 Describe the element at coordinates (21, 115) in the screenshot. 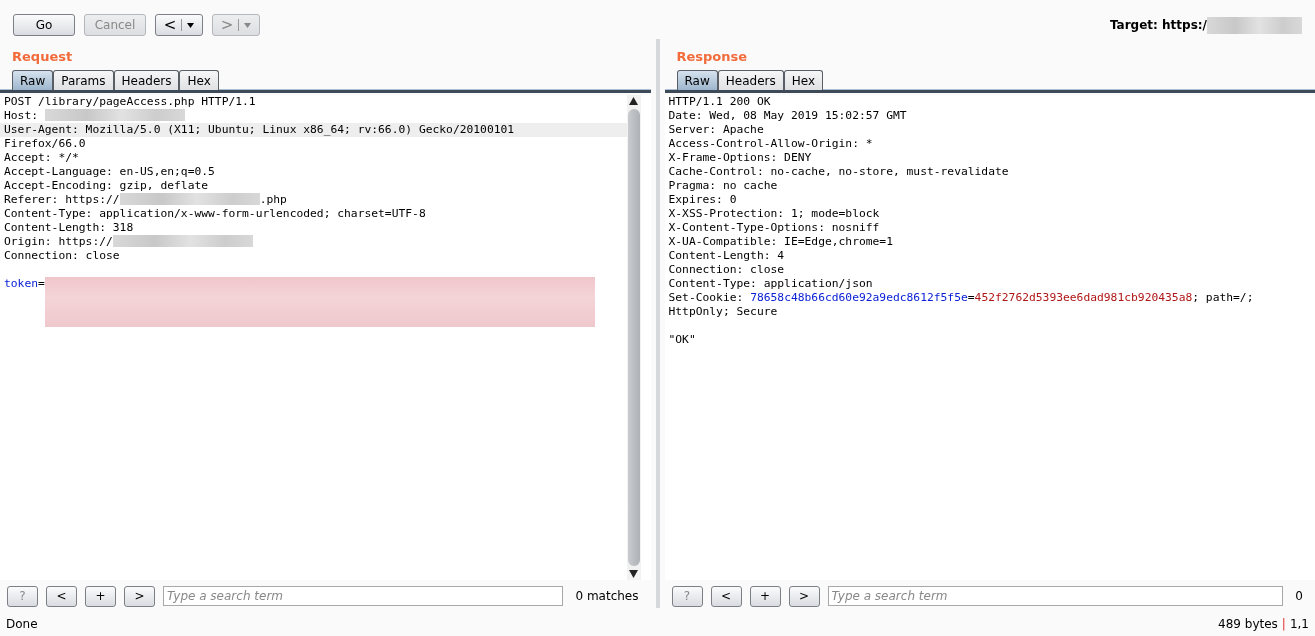

I see `code-text: Host:` at that location.